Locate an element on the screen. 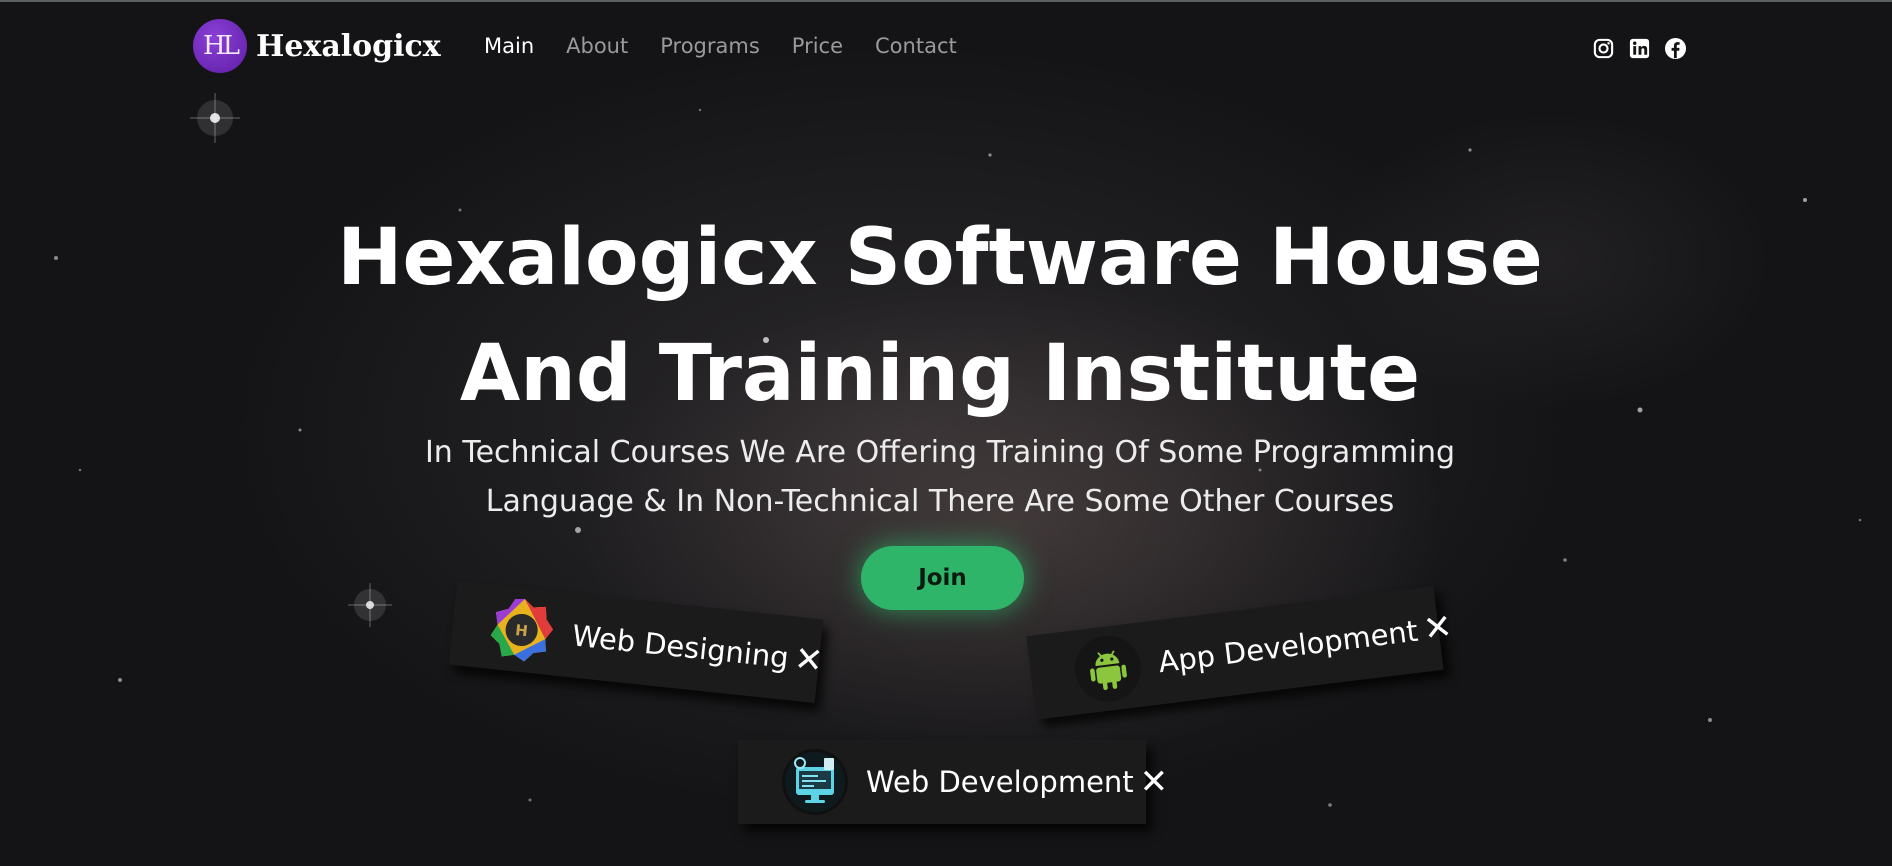 This screenshot has width=1892, height=866. nav-item-about: About is located at coordinates (597, 46).